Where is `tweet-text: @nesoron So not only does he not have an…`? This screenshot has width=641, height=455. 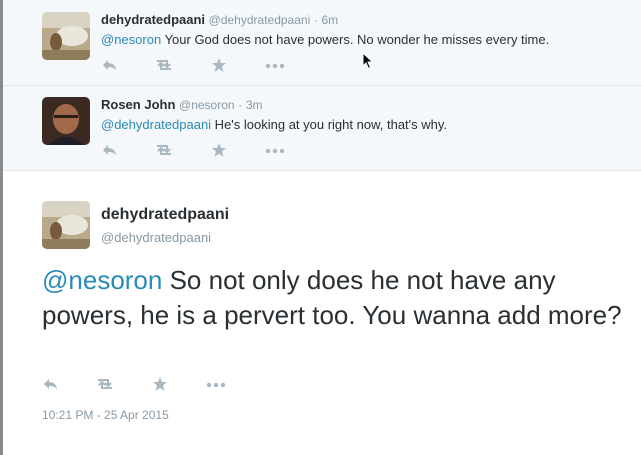
tweet-text: @nesoron So not only does he not have an… is located at coordinates (332, 297).